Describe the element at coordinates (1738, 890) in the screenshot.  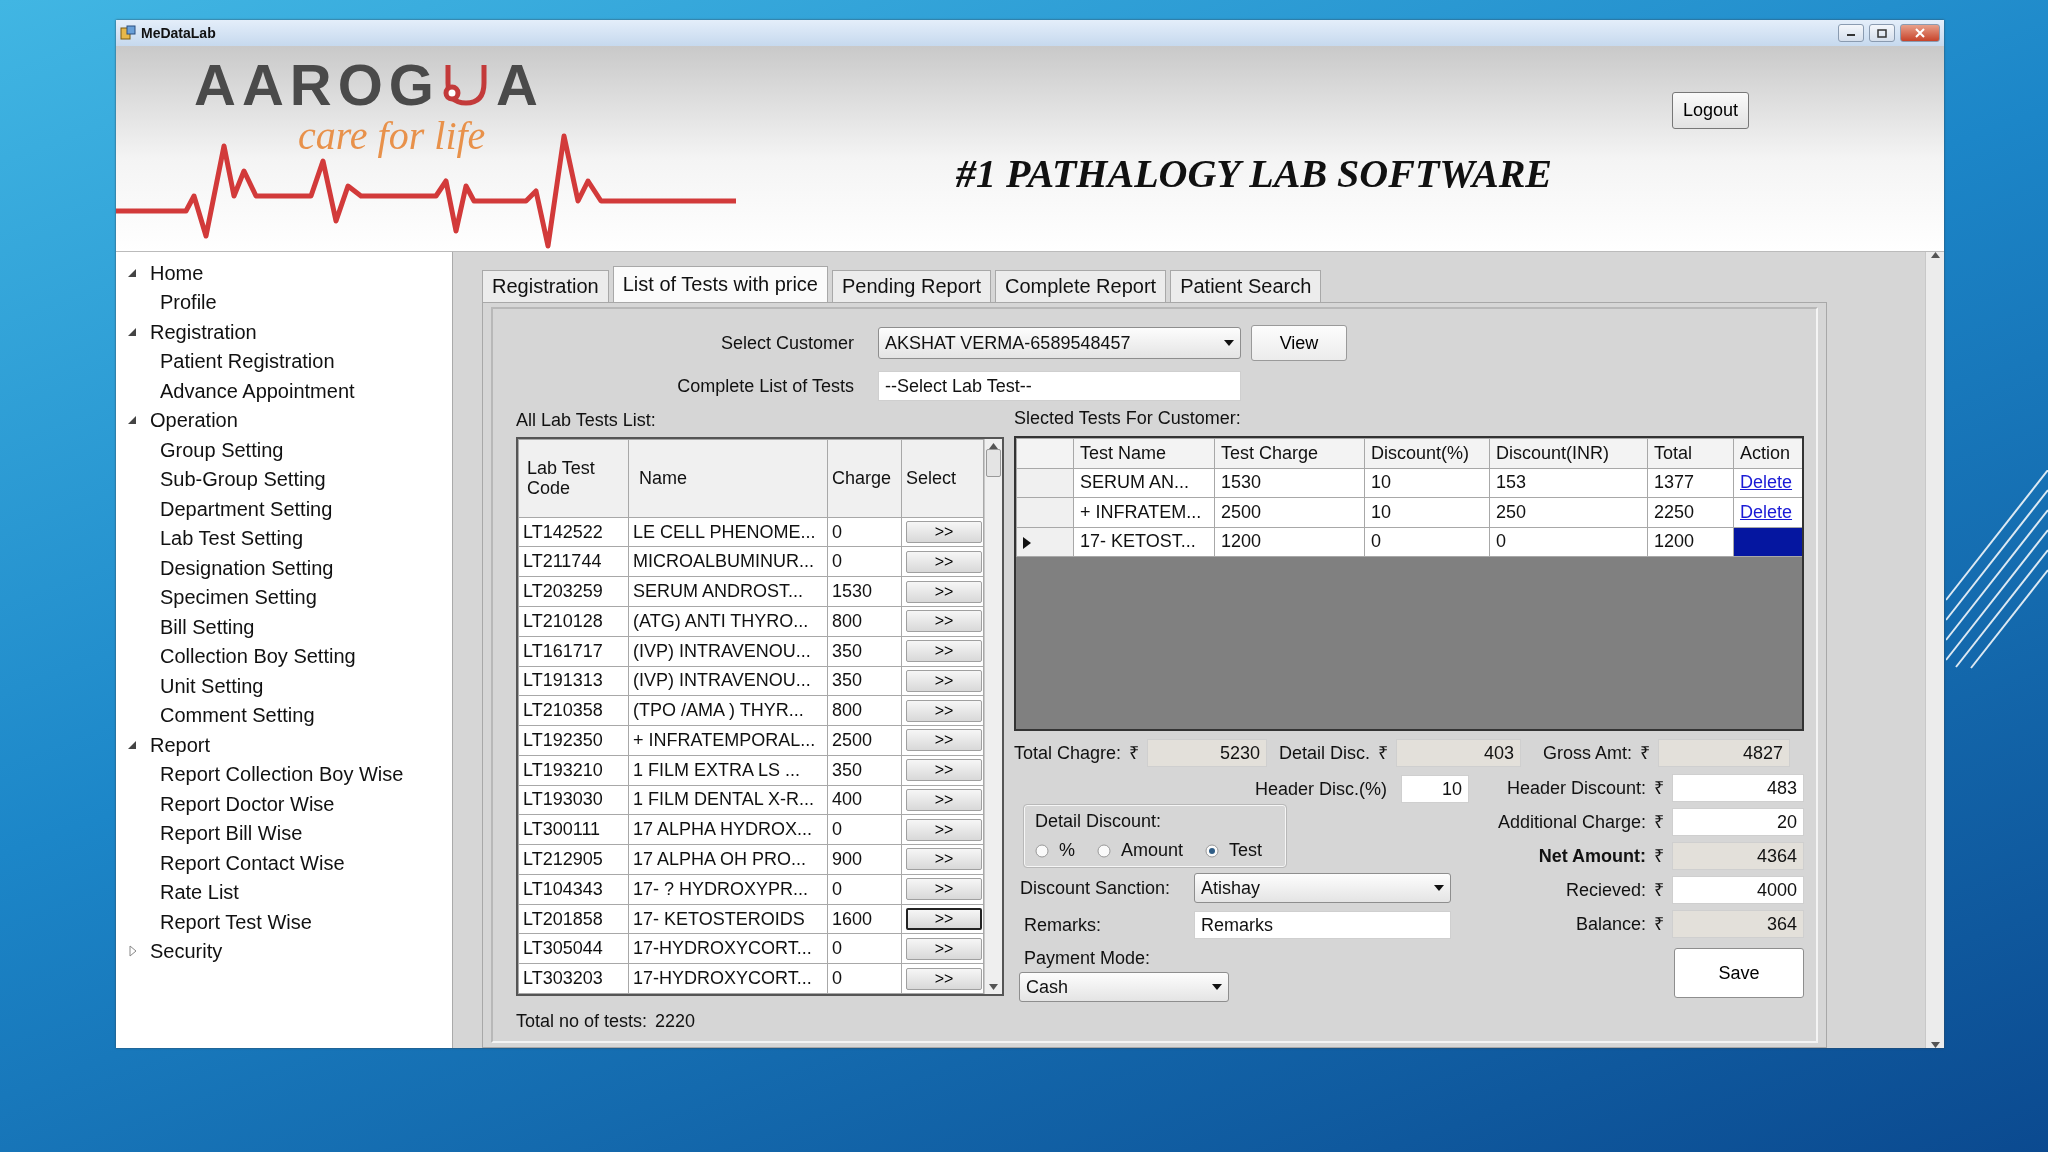
I see `input-field: 4000` at that location.